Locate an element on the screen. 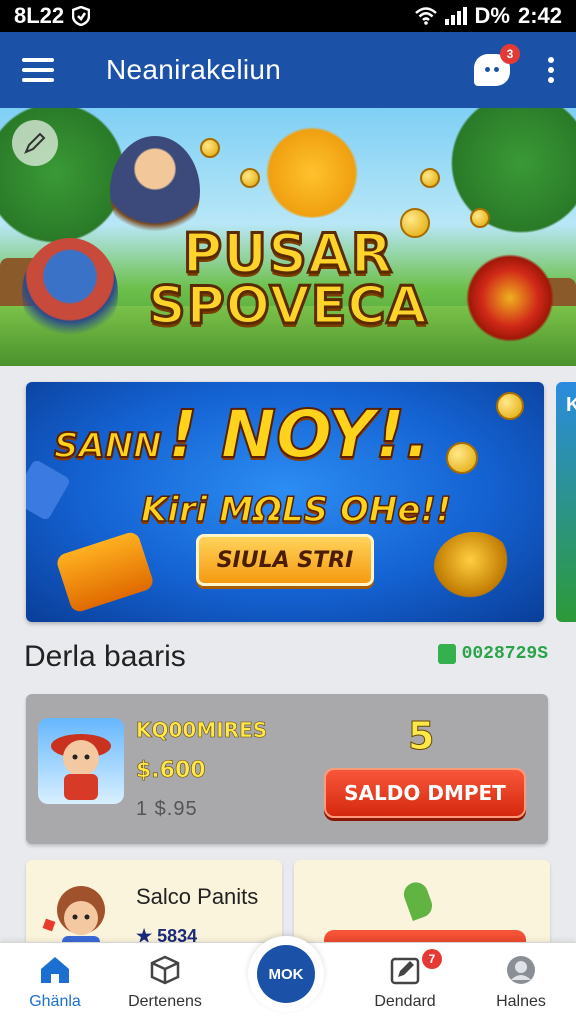 The image size is (576, 1024). nav-item-home: Ghänla is located at coordinates (55, 983).